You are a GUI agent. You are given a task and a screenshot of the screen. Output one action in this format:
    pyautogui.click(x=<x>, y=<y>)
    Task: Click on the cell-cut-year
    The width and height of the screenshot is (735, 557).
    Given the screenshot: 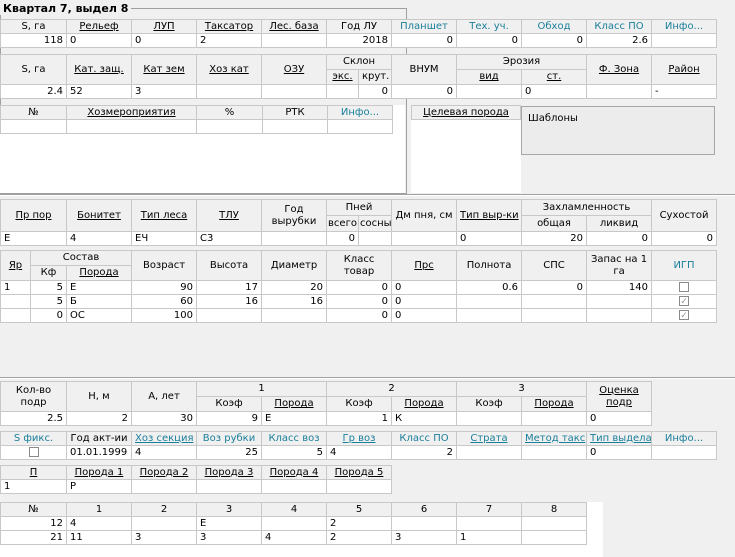 What is the action you would take?
    pyautogui.click(x=294, y=238)
    